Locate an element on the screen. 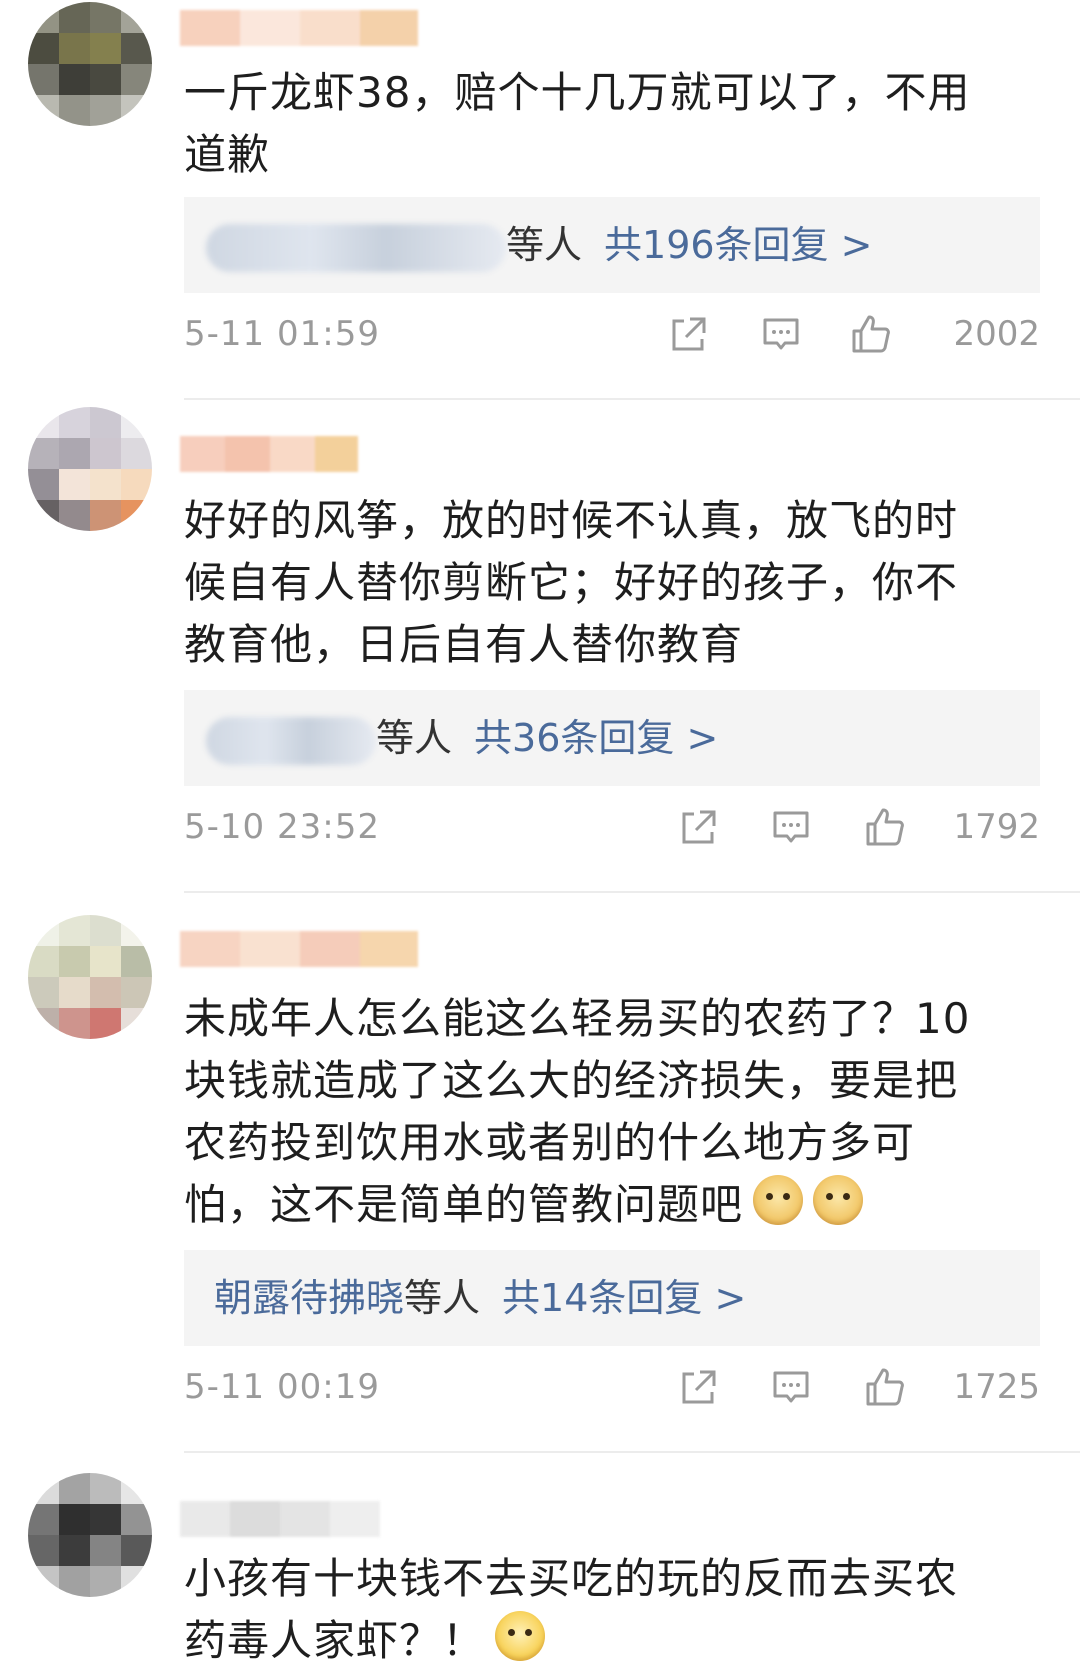  comment-meta: 5-11 00:19 1725 is located at coordinates (612, 1387).